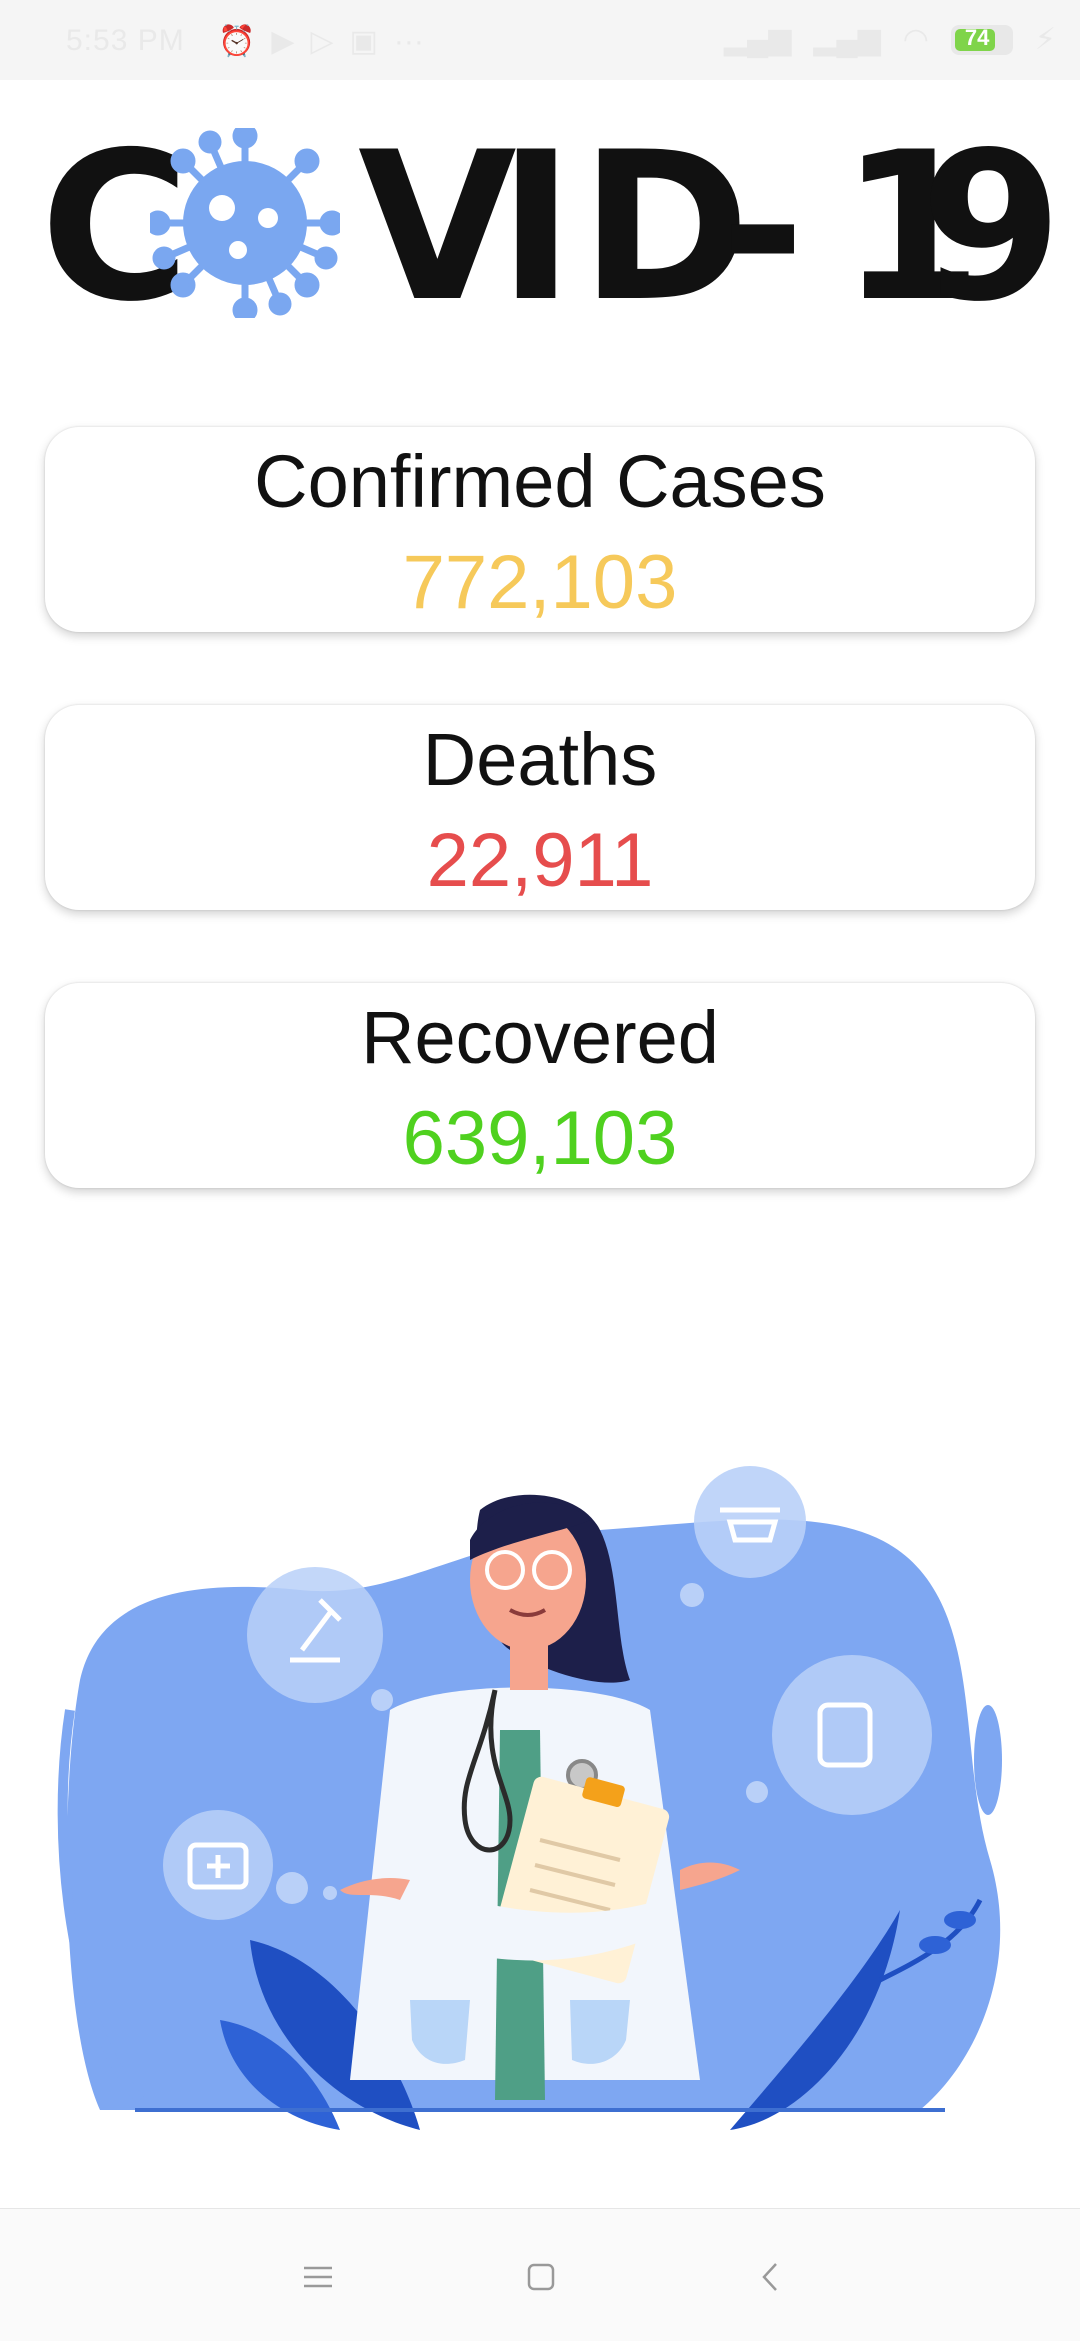 This screenshot has height=2341, width=1080. What do you see at coordinates (770, 2277) in the screenshot?
I see `back-icon` at bounding box center [770, 2277].